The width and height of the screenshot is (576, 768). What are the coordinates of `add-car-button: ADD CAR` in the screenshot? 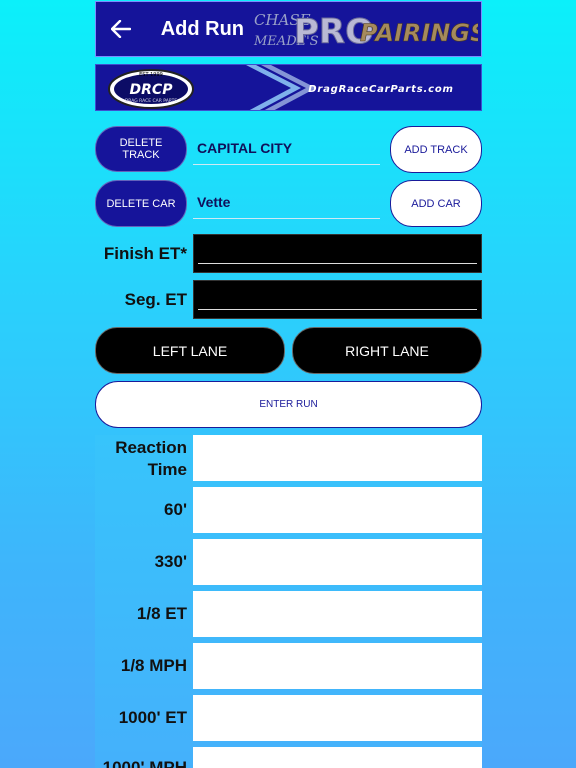 It's located at (436, 203).